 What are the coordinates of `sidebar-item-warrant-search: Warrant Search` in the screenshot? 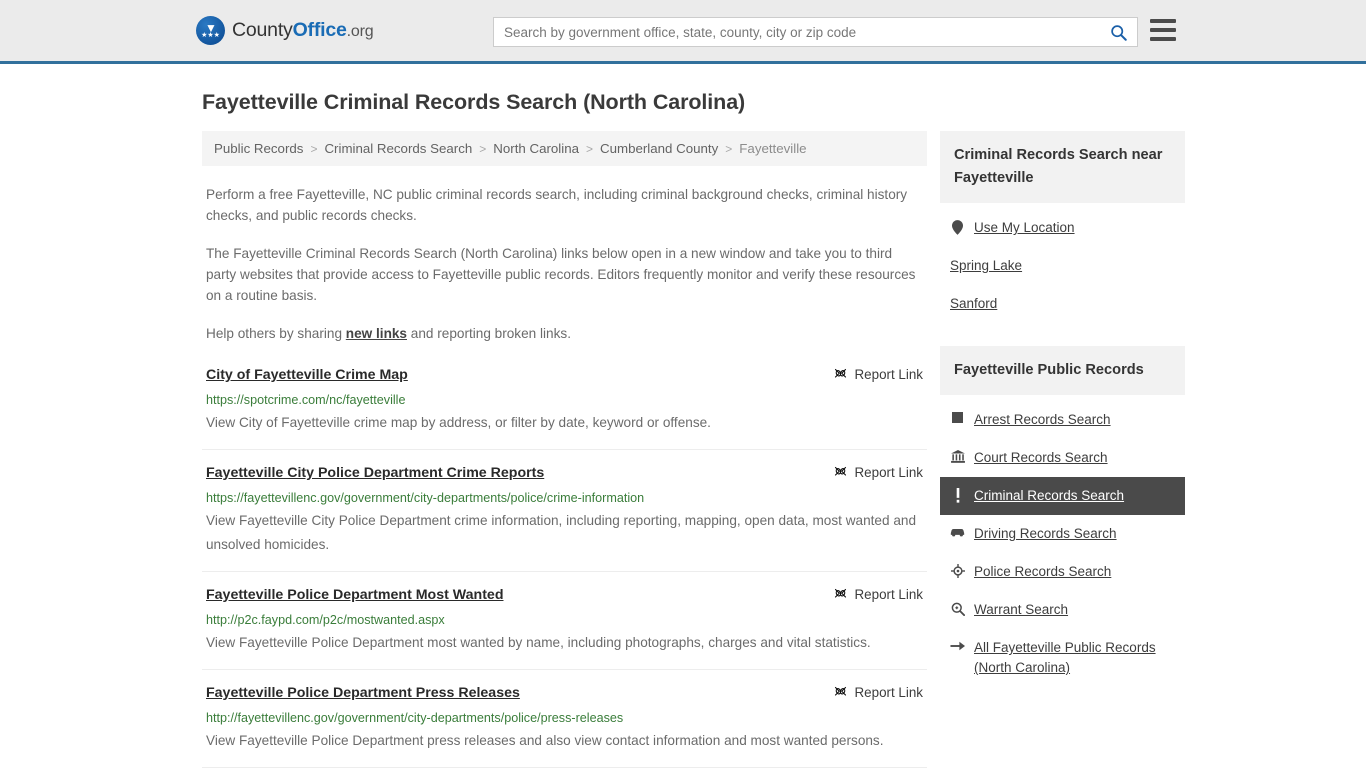 It's located at (1062, 610).